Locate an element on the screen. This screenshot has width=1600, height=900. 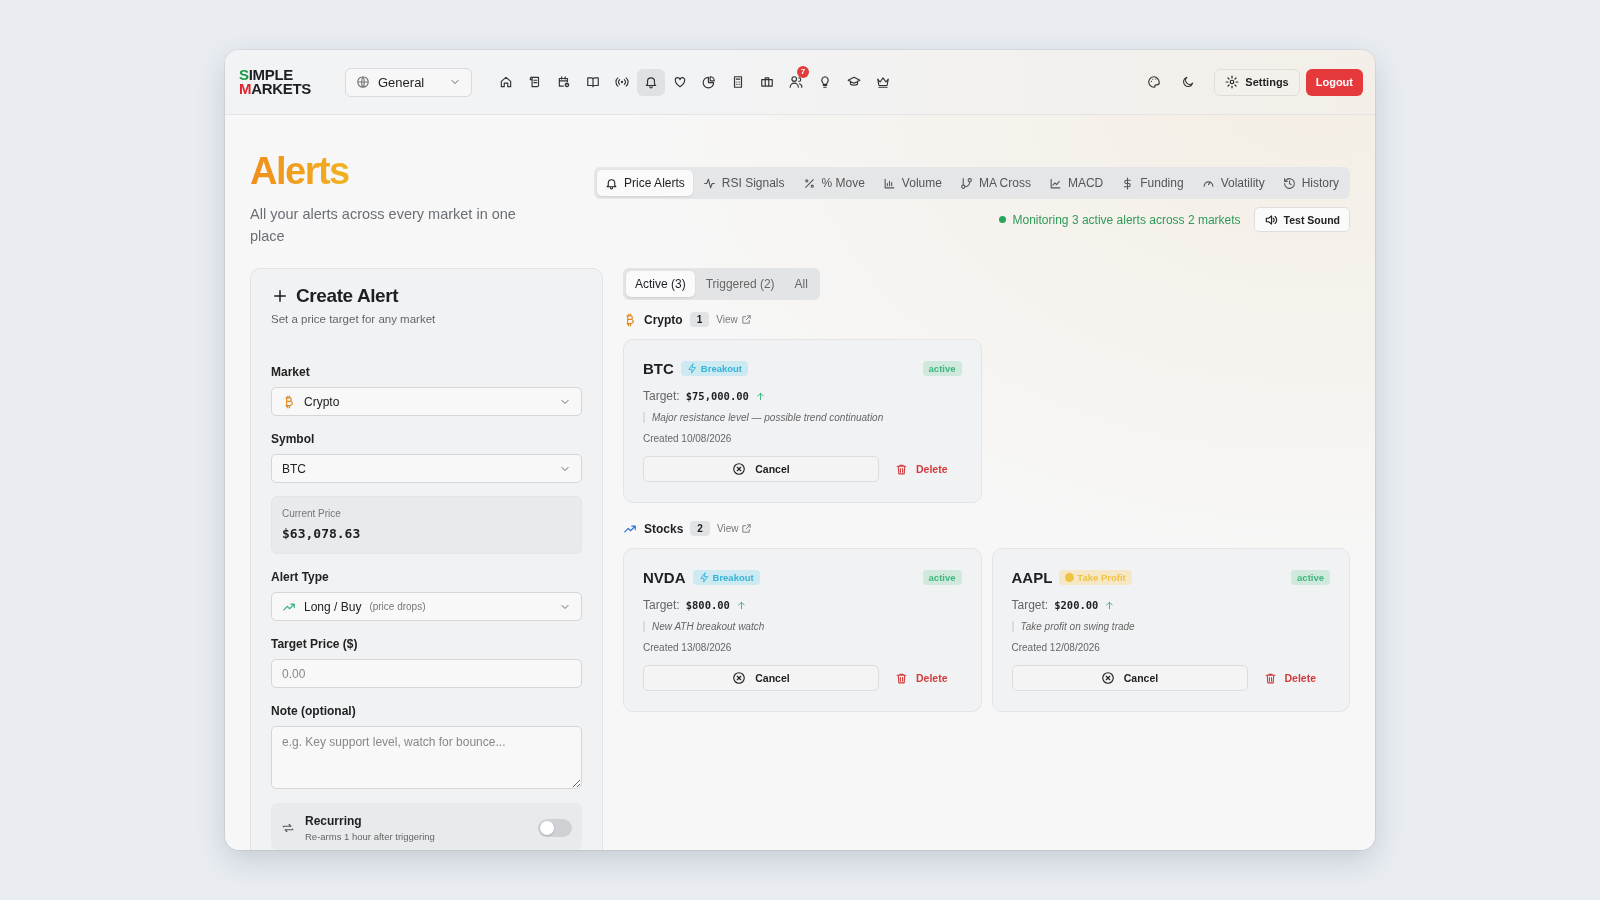
repeat-icon is located at coordinates (288, 828).